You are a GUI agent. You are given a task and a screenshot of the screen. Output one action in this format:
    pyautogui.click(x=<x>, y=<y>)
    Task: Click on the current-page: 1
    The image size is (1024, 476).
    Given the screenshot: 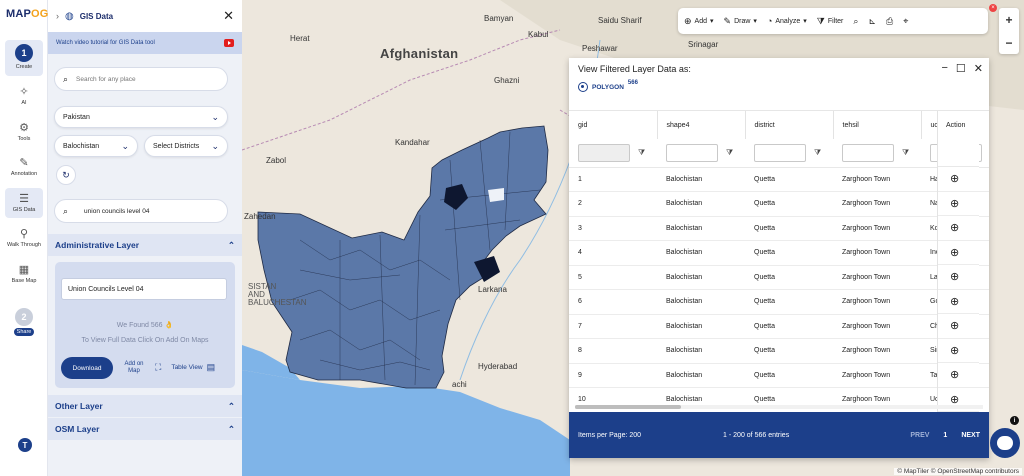 What is the action you would take?
    pyautogui.click(x=945, y=435)
    